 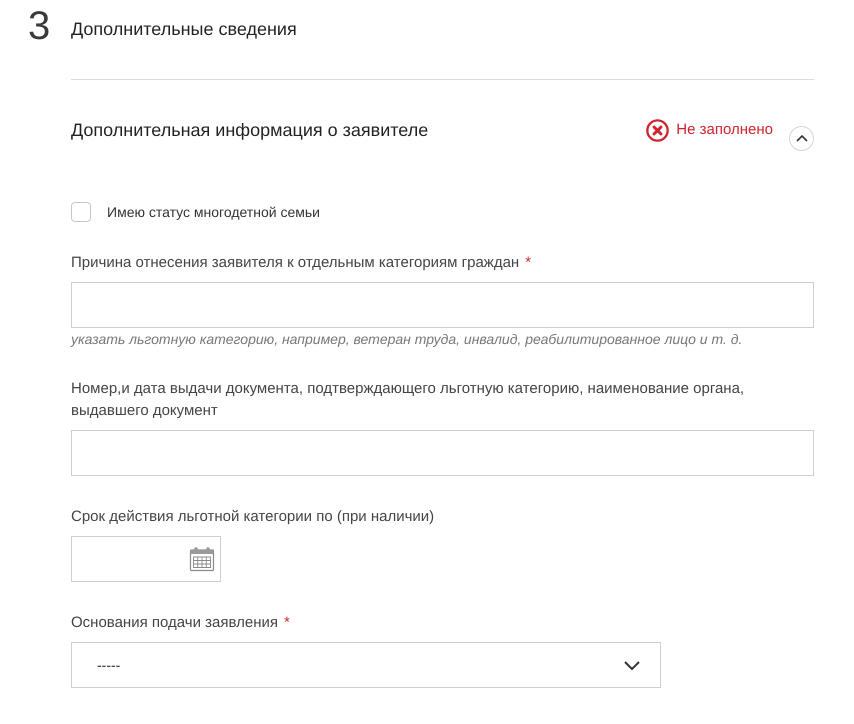 What do you see at coordinates (366, 665) in the screenshot?
I see `select-dropdown: -----` at bounding box center [366, 665].